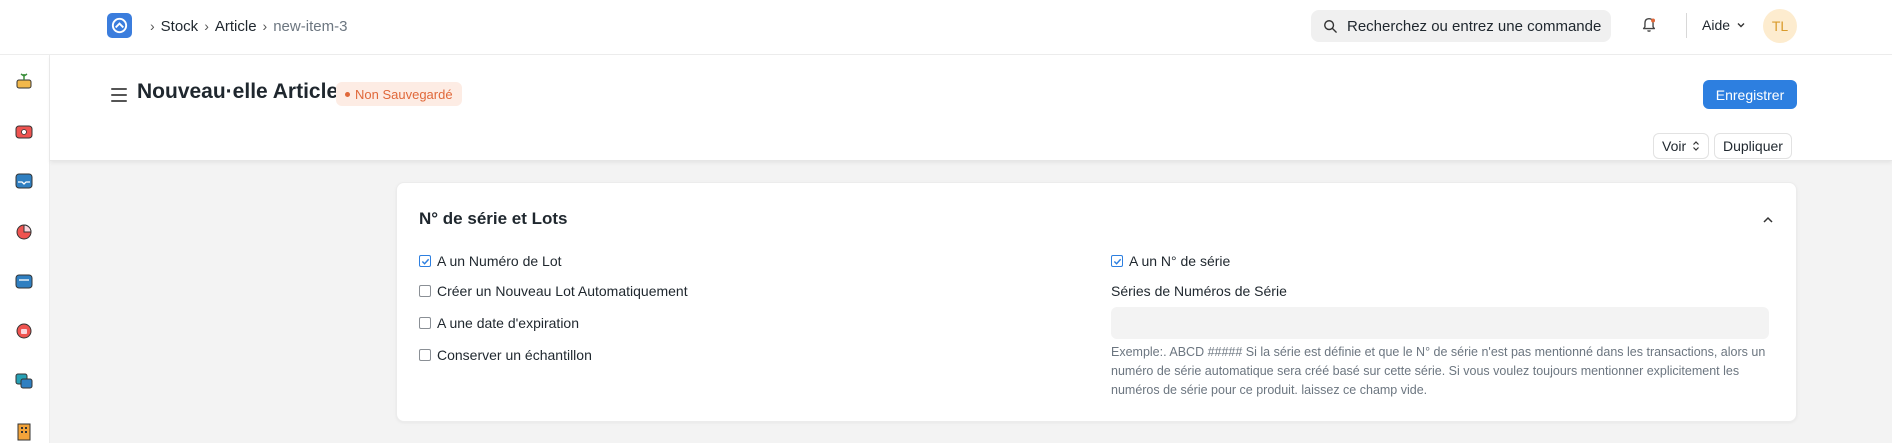  What do you see at coordinates (24, 331) in the screenshot?
I see `support-icon` at bounding box center [24, 331].